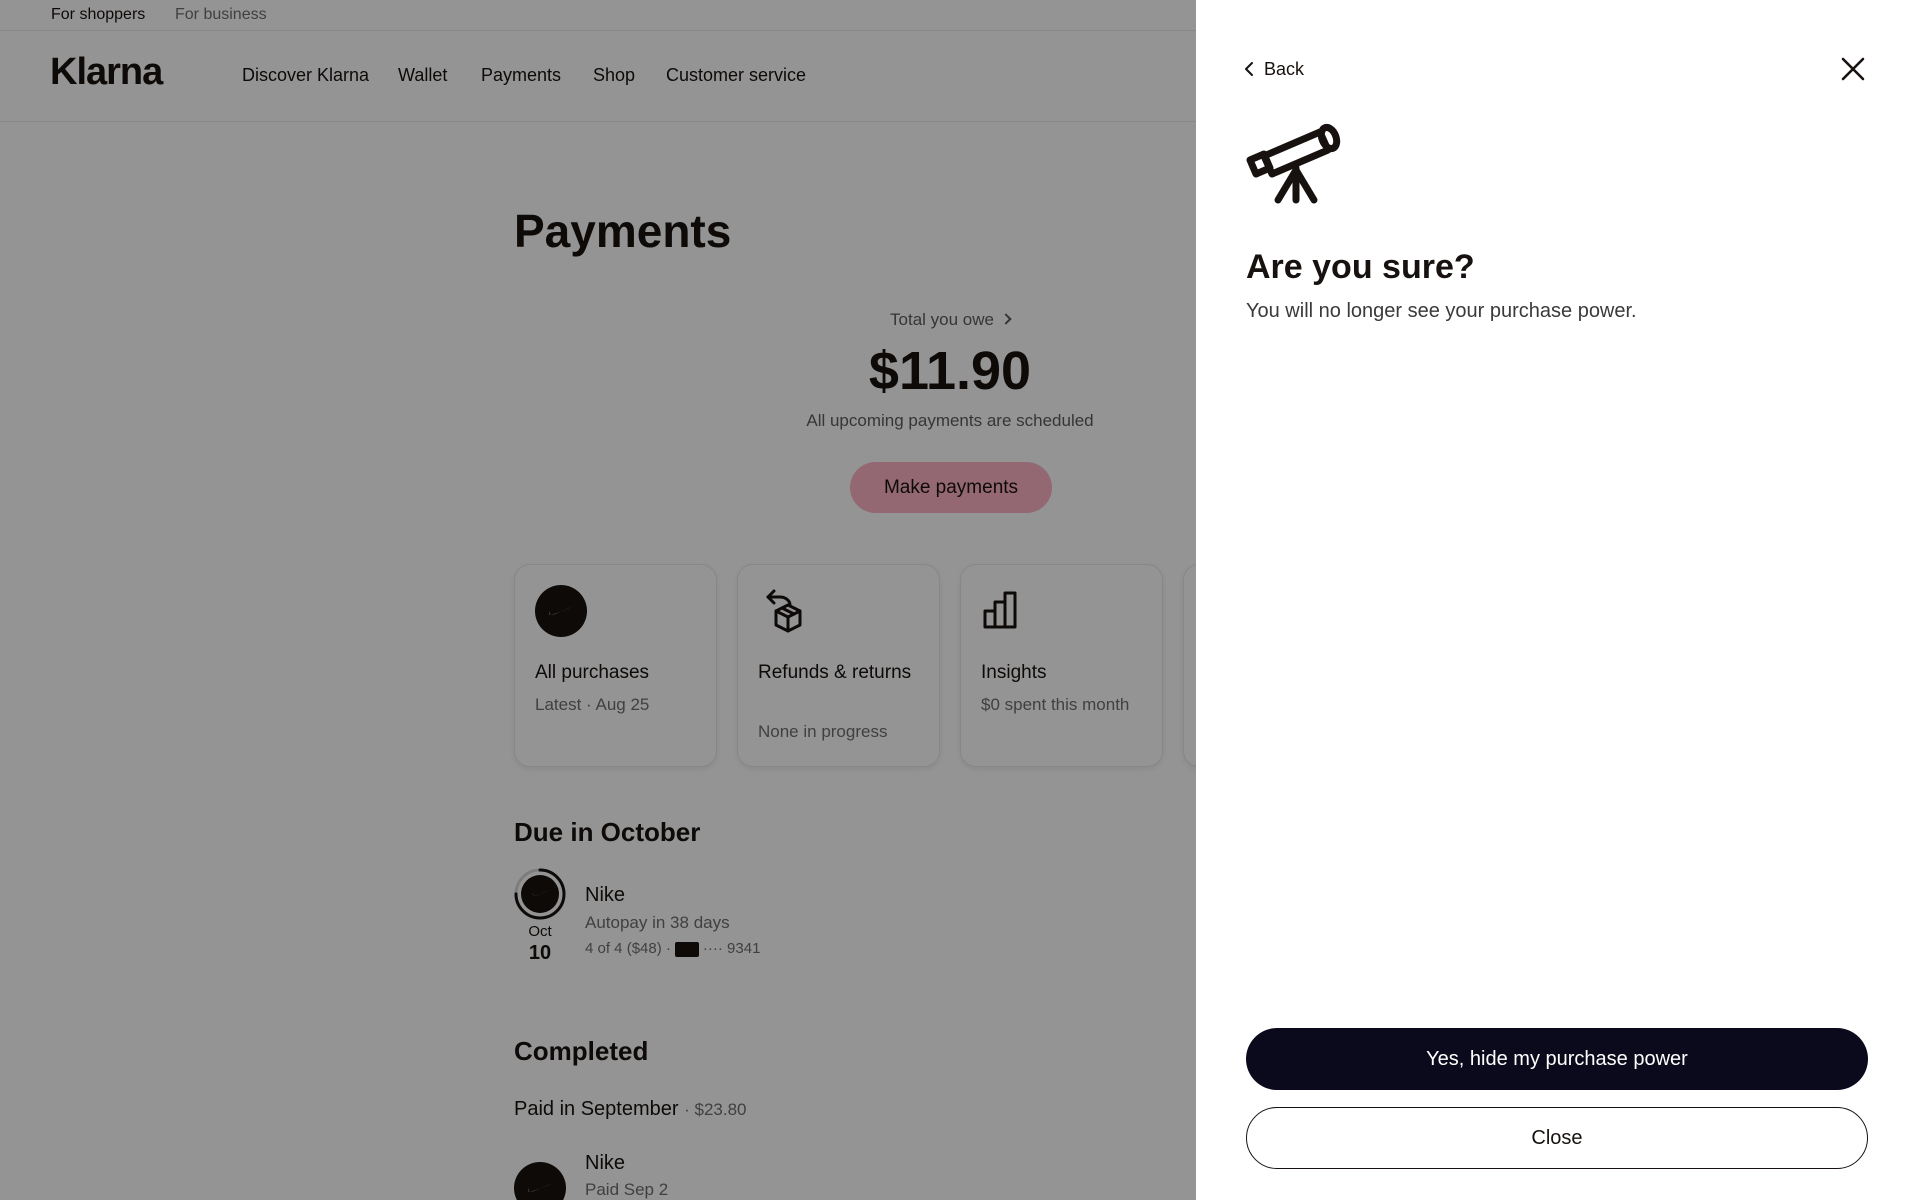  What do you see at coordinates (1249, 69) in the screenshot?
I see `chevron-left-icon` at bounding box center [1249, 69].